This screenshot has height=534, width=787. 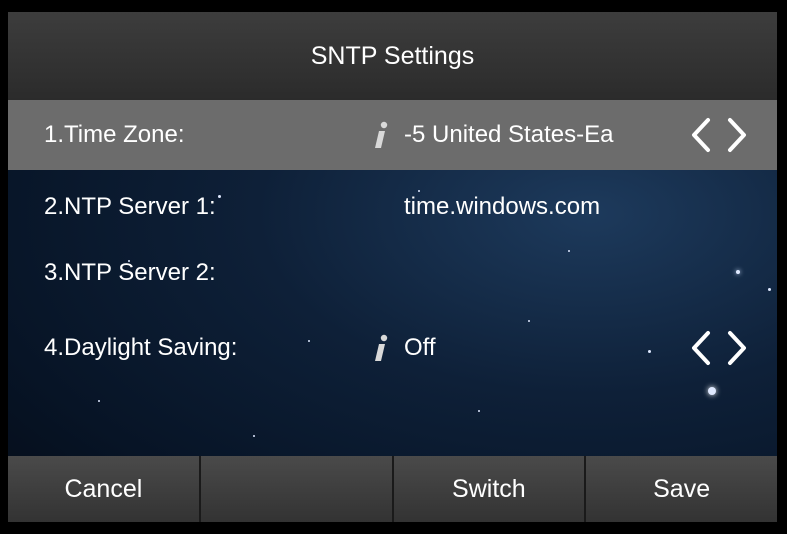 What do you see at coordinates (392, 348) in the screenshot?
I see `setting-row-daylight-saving: 4.Daylight Saving: Off` at bounding box center [392, 348].